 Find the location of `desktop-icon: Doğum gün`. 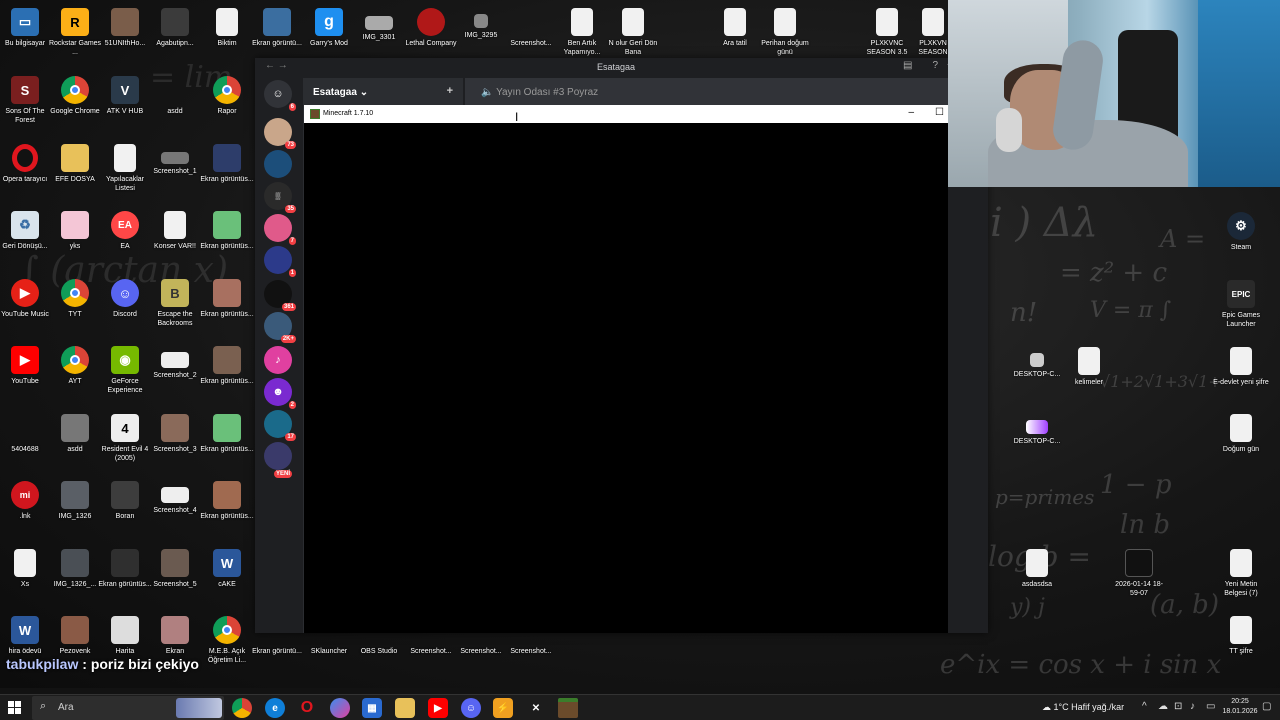

desktop-icon: Doğum gün is located at coordinates (1241, 442).